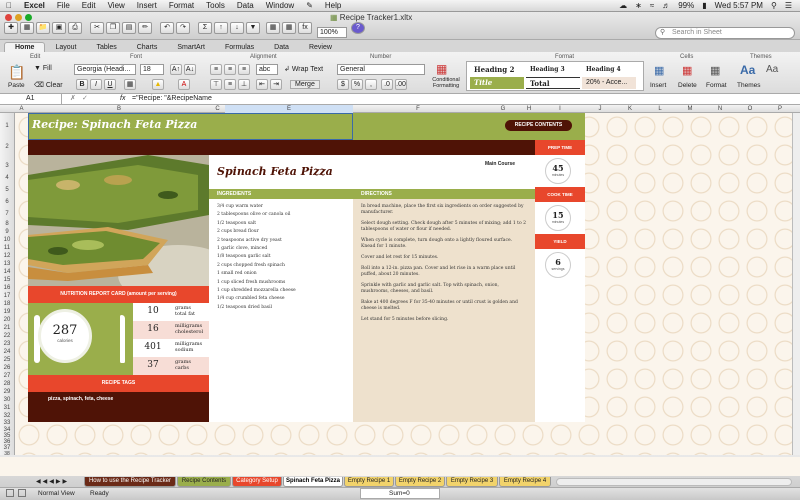 The image size is (800, 500). I want to click on column-header: N, so click(720, 109).